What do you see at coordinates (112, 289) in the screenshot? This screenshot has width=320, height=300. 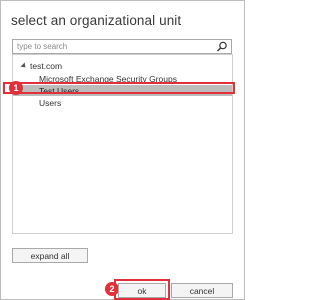 I see `step-badge-2: 2` at bounding box center [112, 289].